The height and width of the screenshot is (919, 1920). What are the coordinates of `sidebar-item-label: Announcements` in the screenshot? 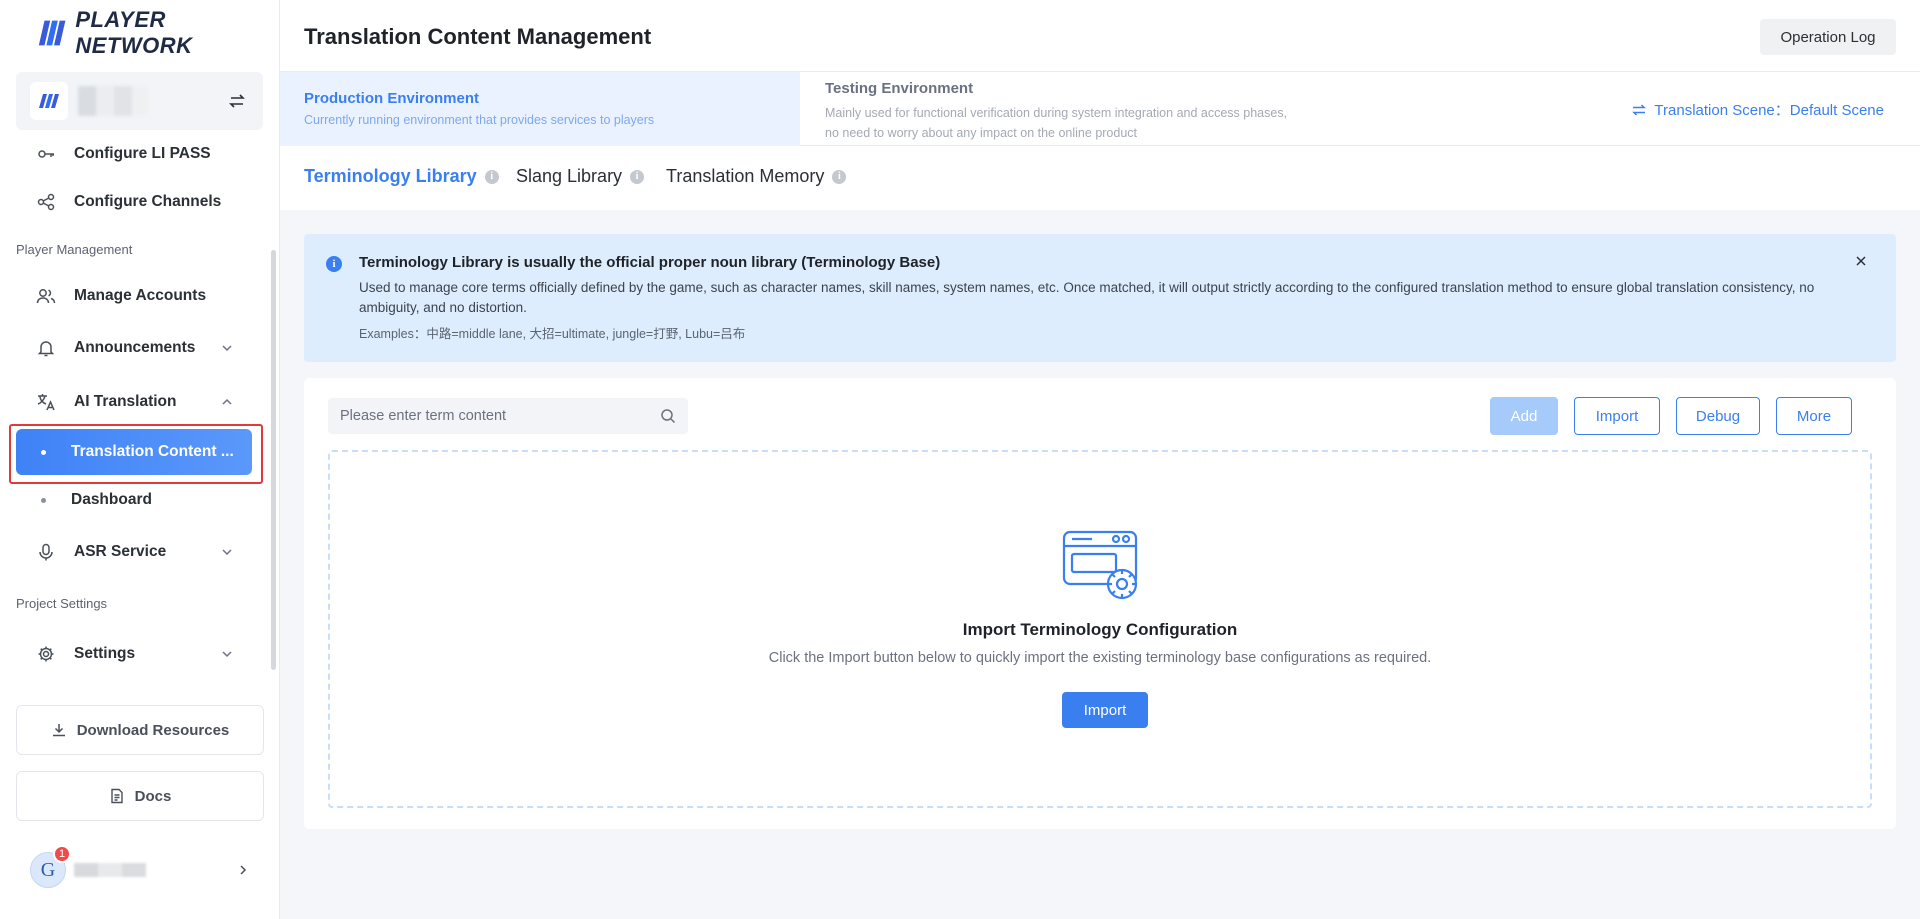 It's located at (135, 347).